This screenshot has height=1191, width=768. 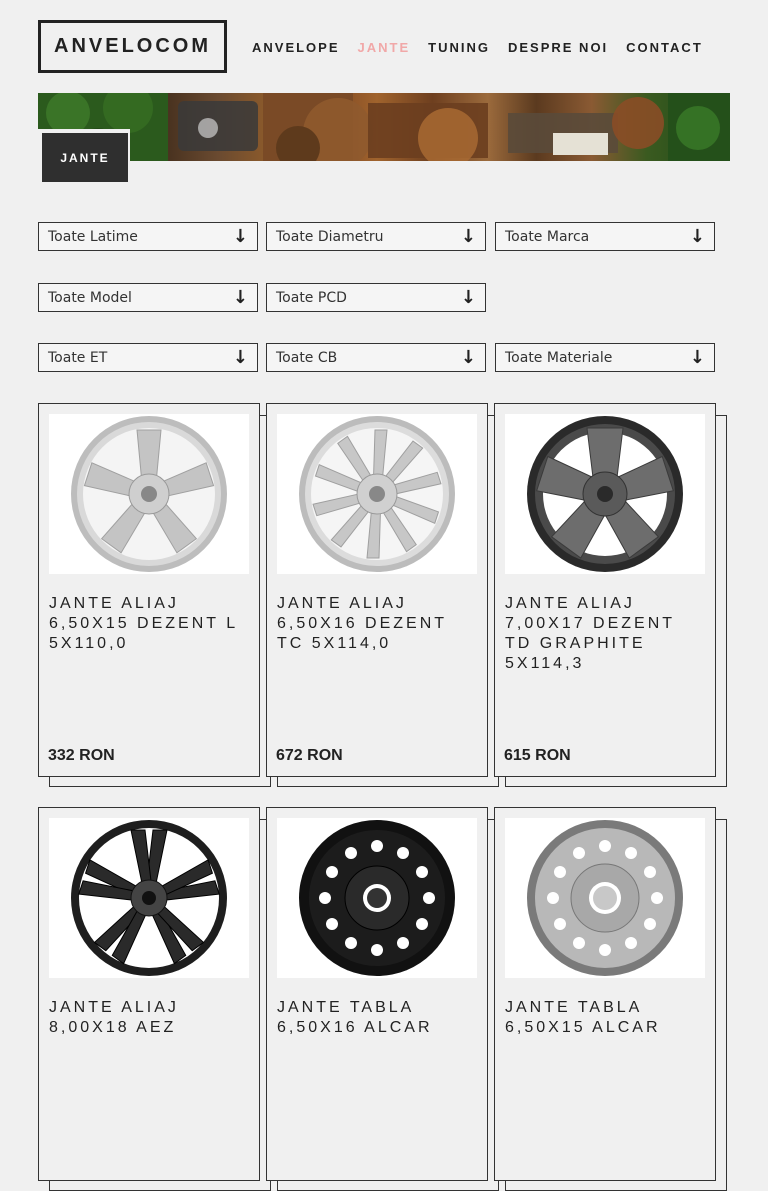 What do you see at coordinates (377, 994) in the screenshot?
I see `product-card: JANTE TABLA 6,50X16 ALCAR` at bounding box center [377, 994].